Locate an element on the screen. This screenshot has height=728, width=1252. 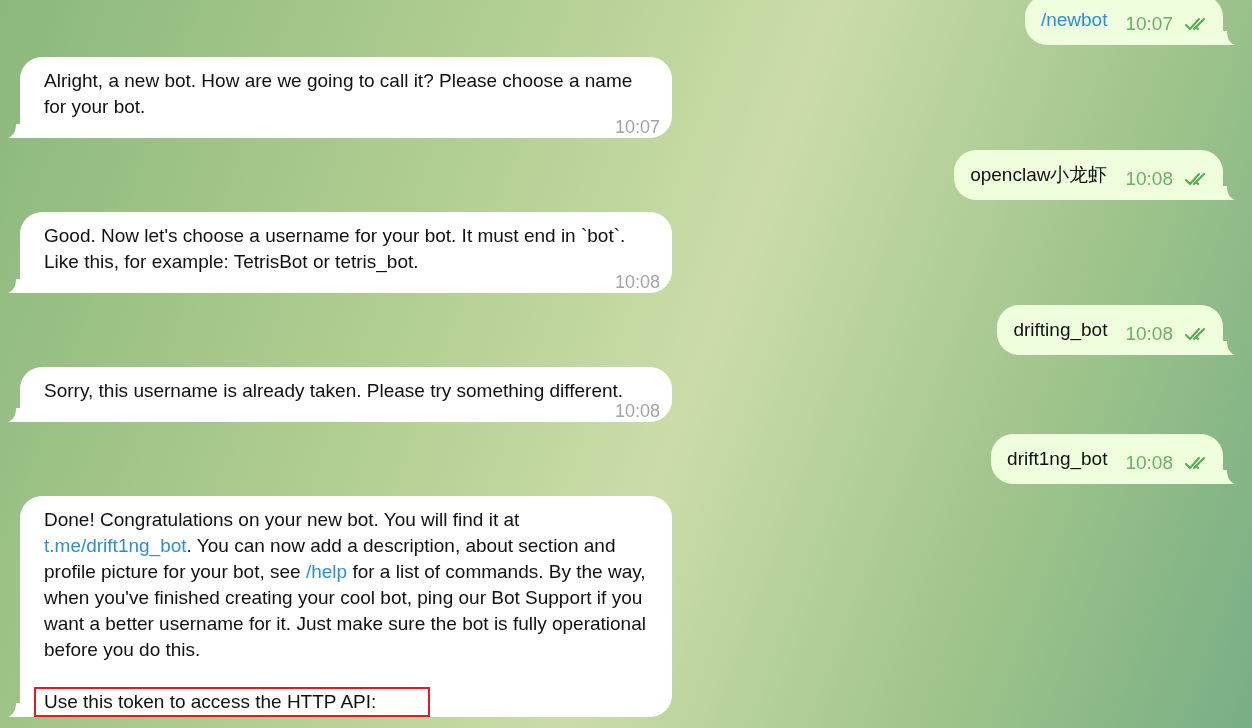
message-text: drift1ng_bot is located at coordinates (1057, 459).